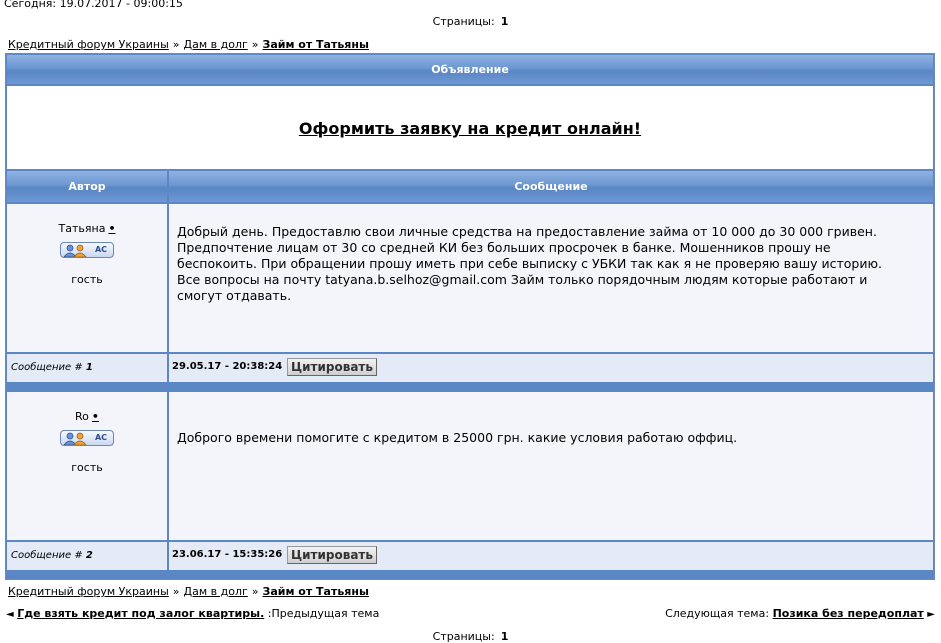 The width and height of the screenshot is (941, 643). I want to click on post-number-value: 2, so click(89, 555).